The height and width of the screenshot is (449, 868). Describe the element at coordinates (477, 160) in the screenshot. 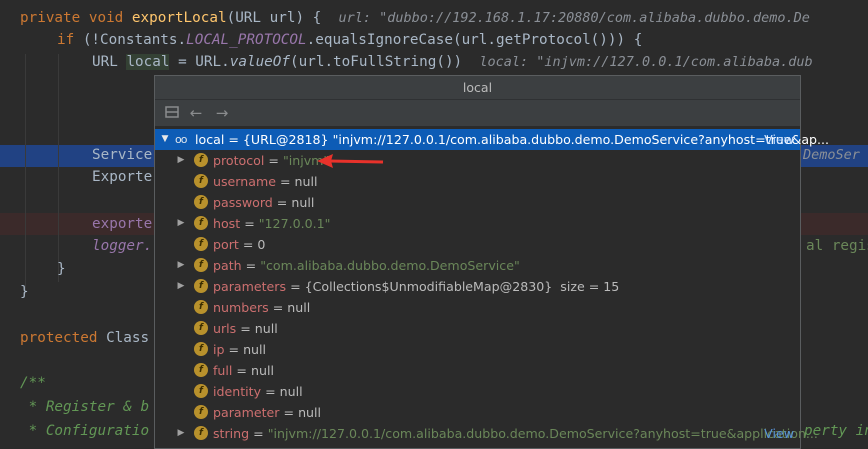

I see `tree-row-field: ▶ f protocol = "injvm"` at that location.